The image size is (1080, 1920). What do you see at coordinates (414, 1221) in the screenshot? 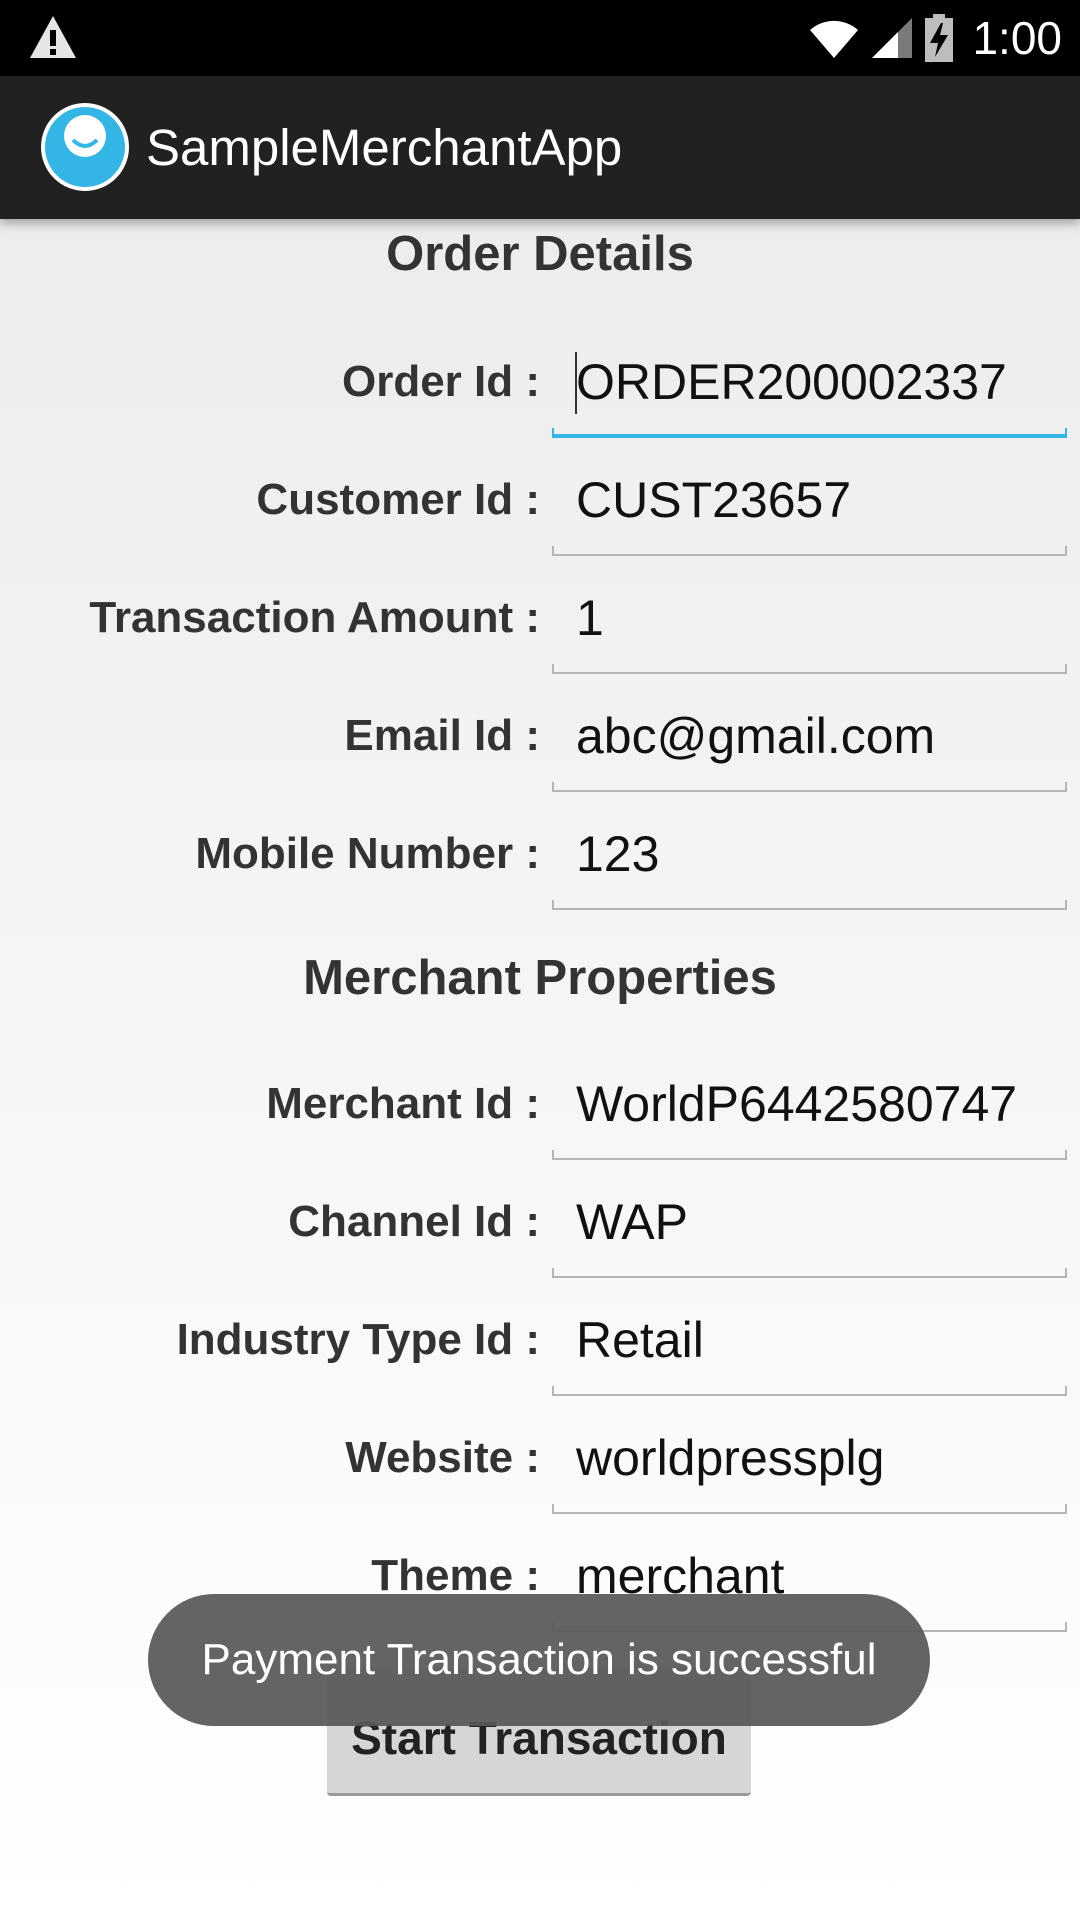
I see `channel-id-label: Channel Id :` at bounding box center [414, 1221].